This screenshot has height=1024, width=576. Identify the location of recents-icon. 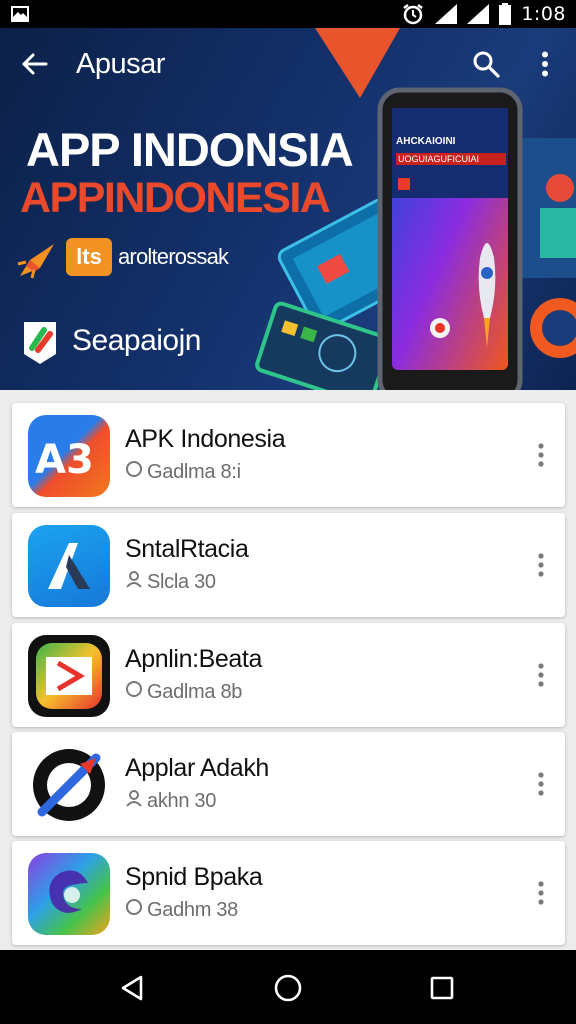
(442, 988).